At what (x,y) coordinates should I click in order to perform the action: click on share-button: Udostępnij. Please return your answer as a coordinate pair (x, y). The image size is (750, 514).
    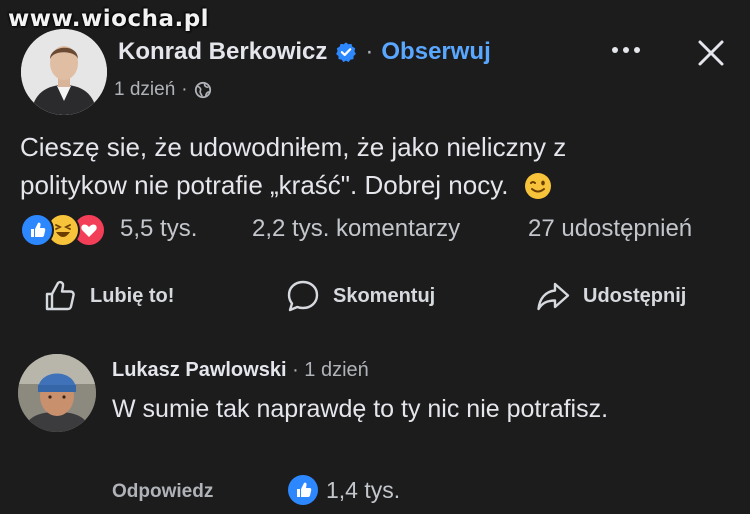
    Looking at the image, I should click on (610, 296).